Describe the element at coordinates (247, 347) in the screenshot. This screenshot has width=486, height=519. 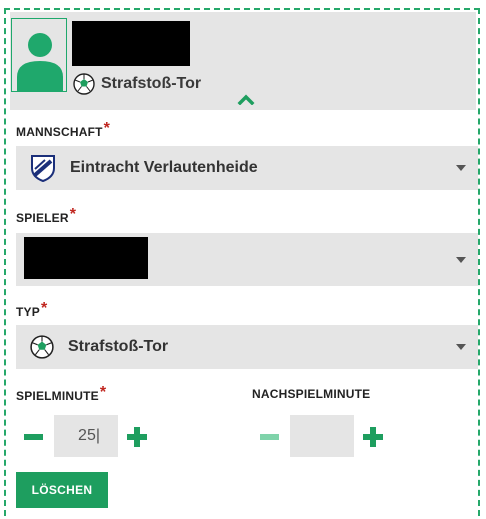
I see `type-select: Strafstoß-Tor` at that location.